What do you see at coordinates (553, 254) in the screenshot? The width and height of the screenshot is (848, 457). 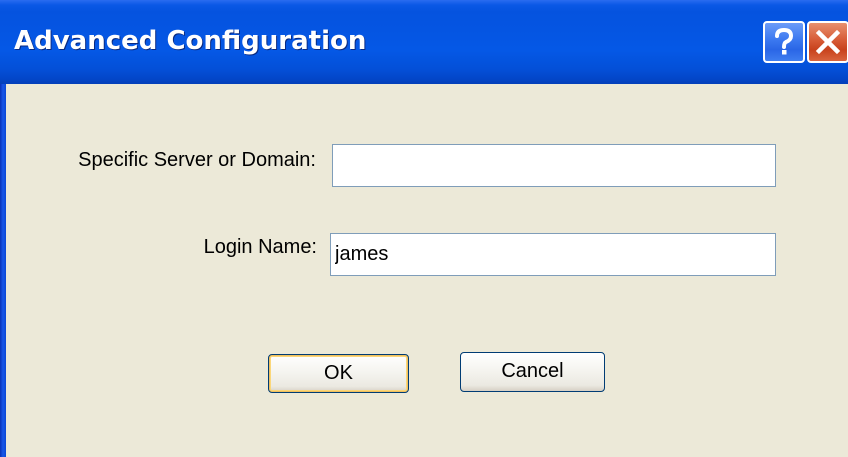 I see `login-name-input` at bounding box center [553, 254].